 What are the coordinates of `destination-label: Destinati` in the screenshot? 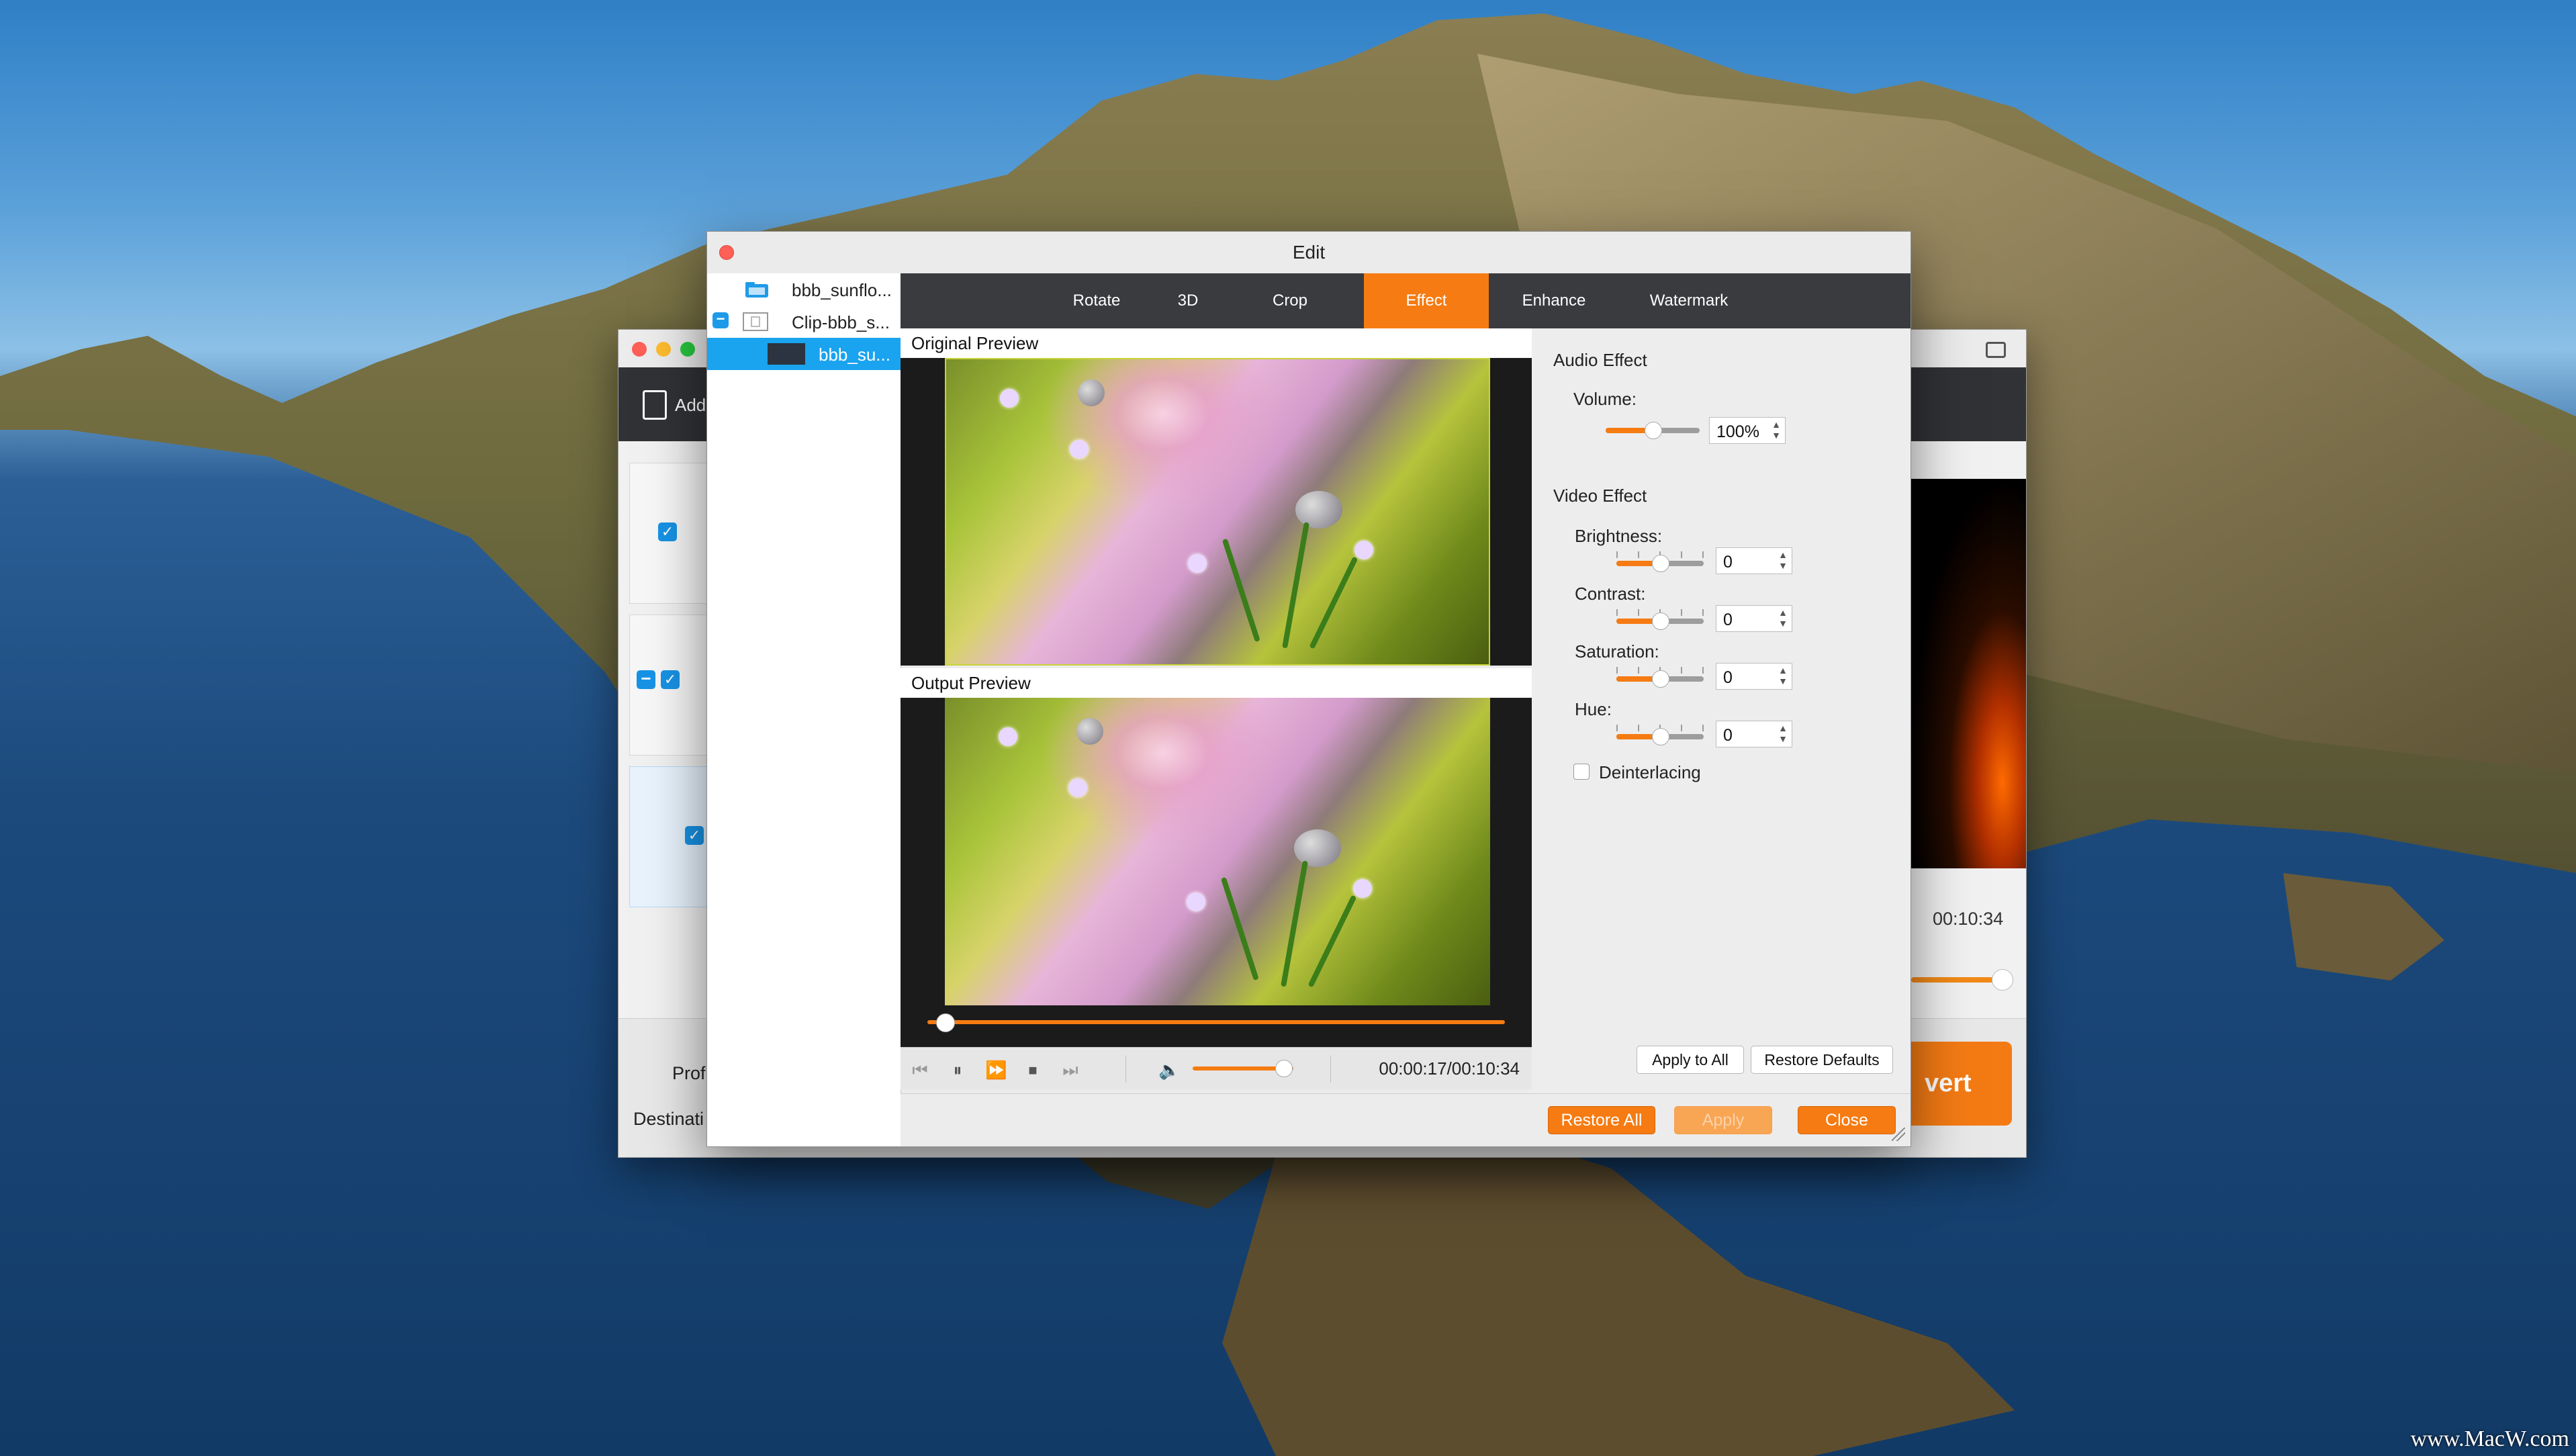 It's located at (668, 1119).